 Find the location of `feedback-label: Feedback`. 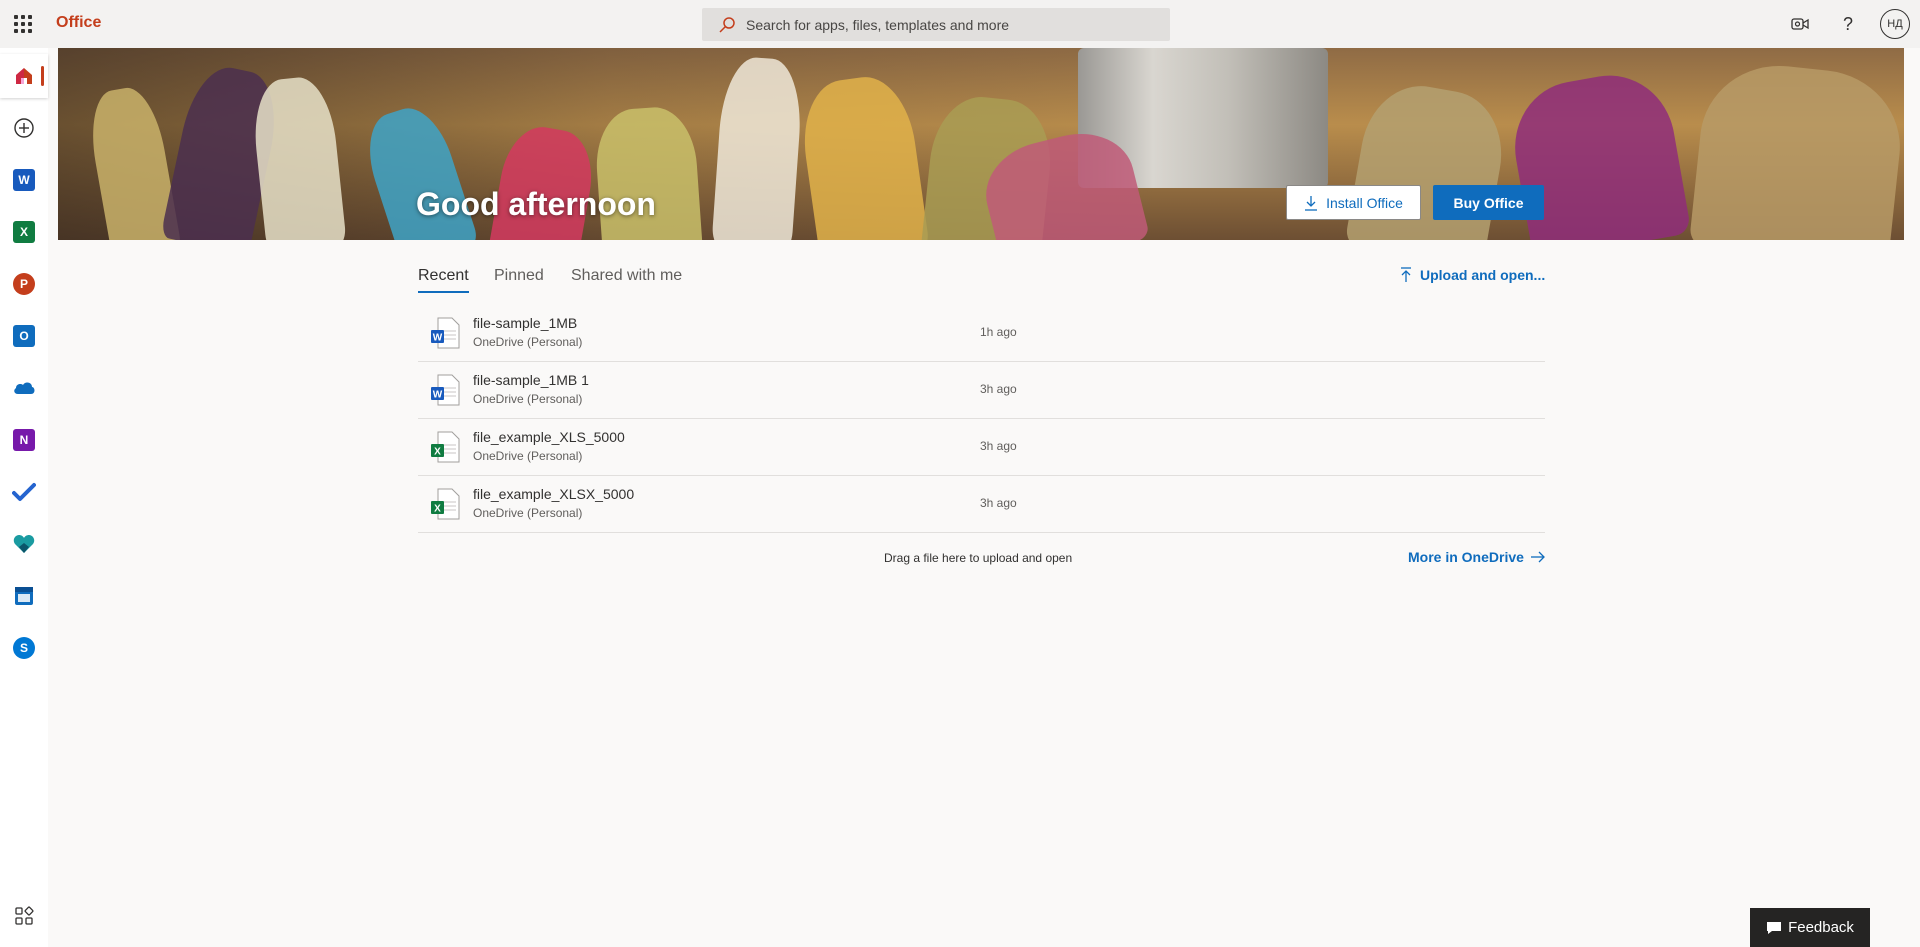

feedback-label: Feedback is located at coordinates (1821, 927).